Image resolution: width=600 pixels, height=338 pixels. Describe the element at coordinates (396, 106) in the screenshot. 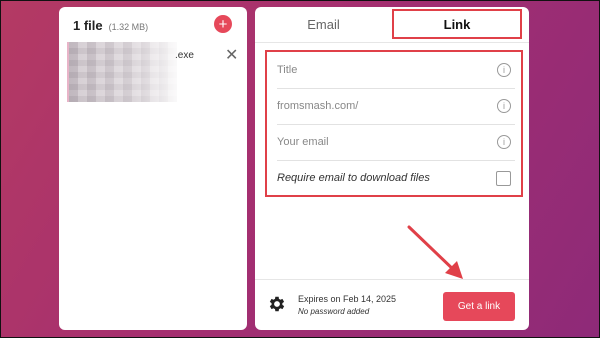

I see `url-field: fromsmash.com/ i` at that location.